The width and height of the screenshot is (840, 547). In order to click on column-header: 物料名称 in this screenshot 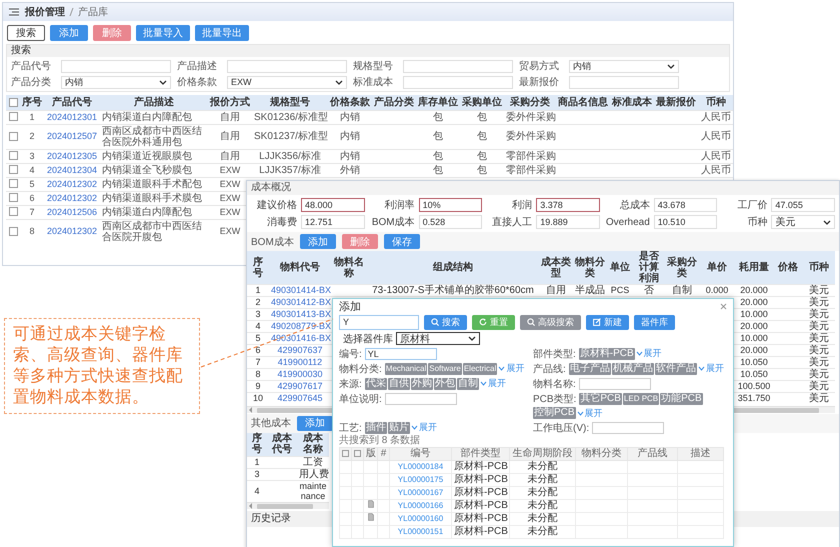, I will do `click(349, 267)`.